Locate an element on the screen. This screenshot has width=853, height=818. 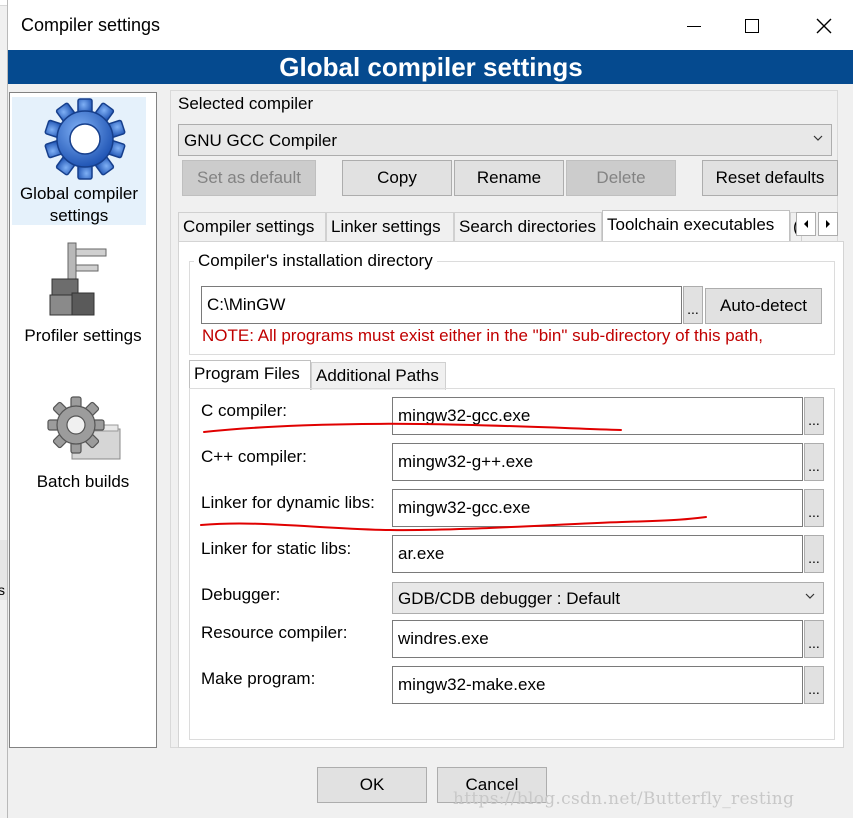
sidebar-item-batch-builds: Batch builds is located at coordinates (83, 445).